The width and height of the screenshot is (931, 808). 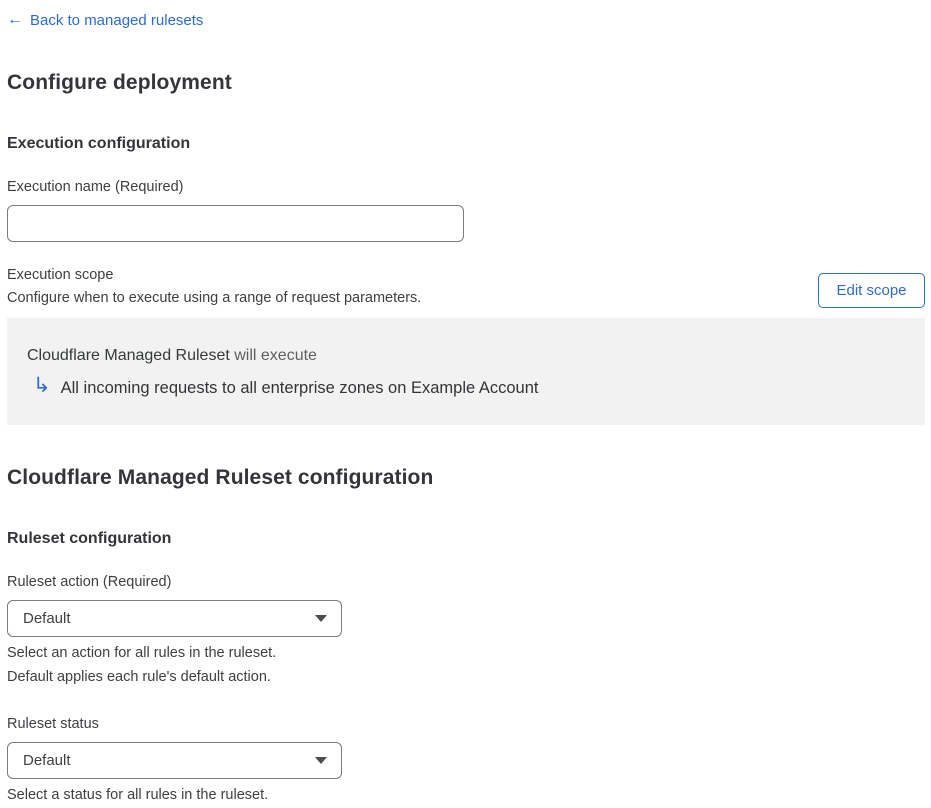 What do you see at coordinates (128, 355) in the screenshot?
I see `scope-summary-ruleset-name: Cloudflare Managed Ruleset` at bounding box center [128, 355].